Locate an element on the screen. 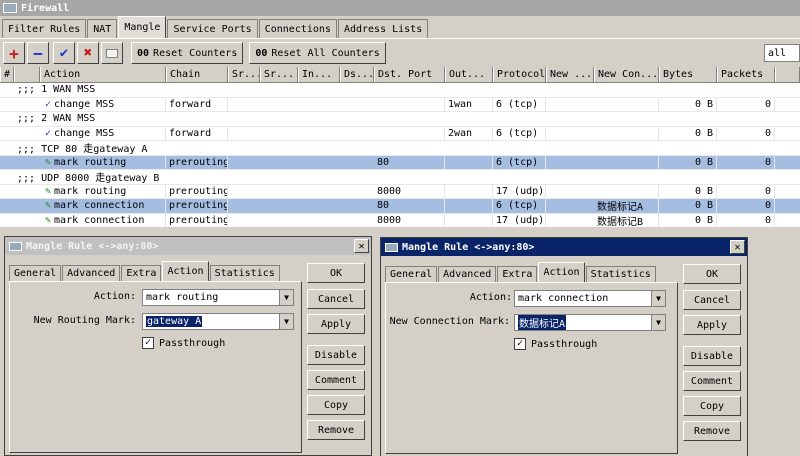 The height and width of the screenshot is (456, 800). enable-button: ✔ is located at coordinates (64, 53).